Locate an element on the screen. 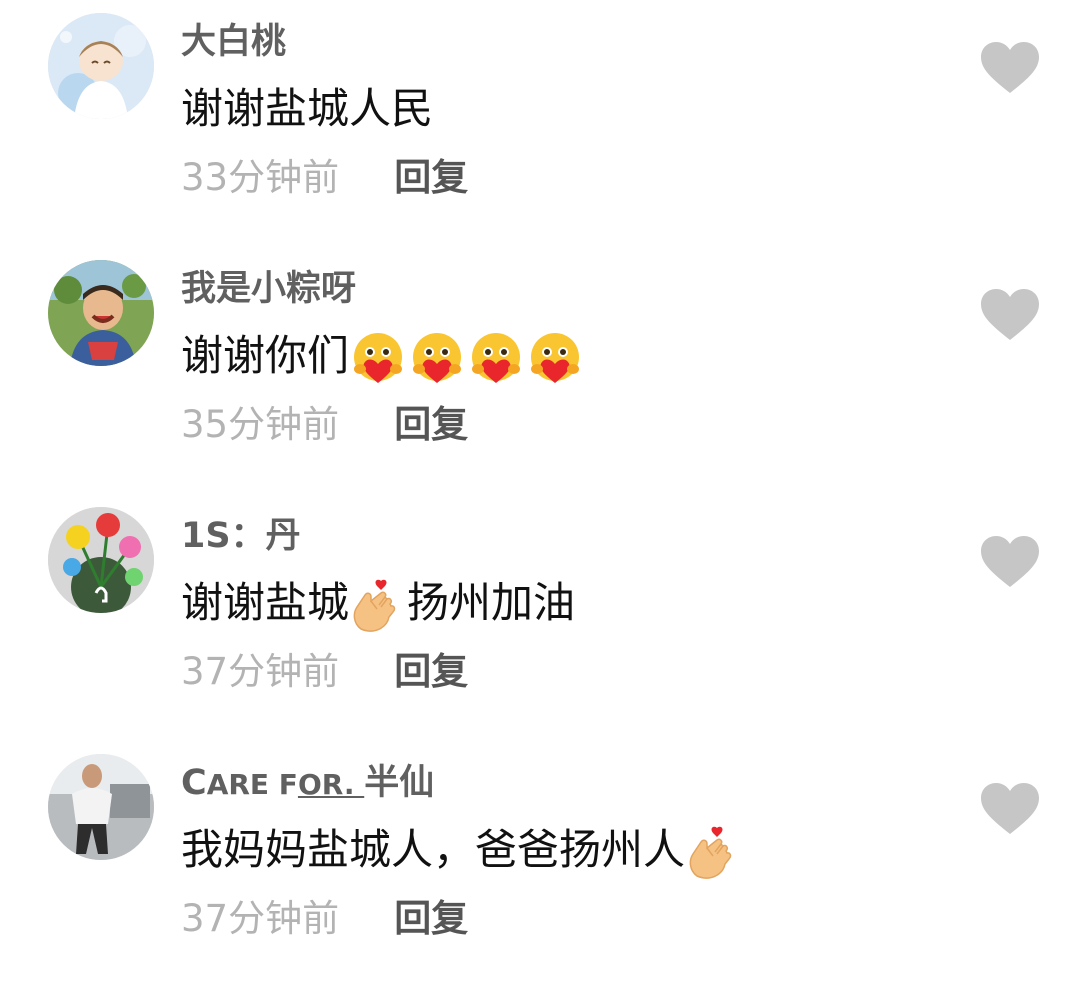  username-part: OR. is located at coordinates (331, 784).